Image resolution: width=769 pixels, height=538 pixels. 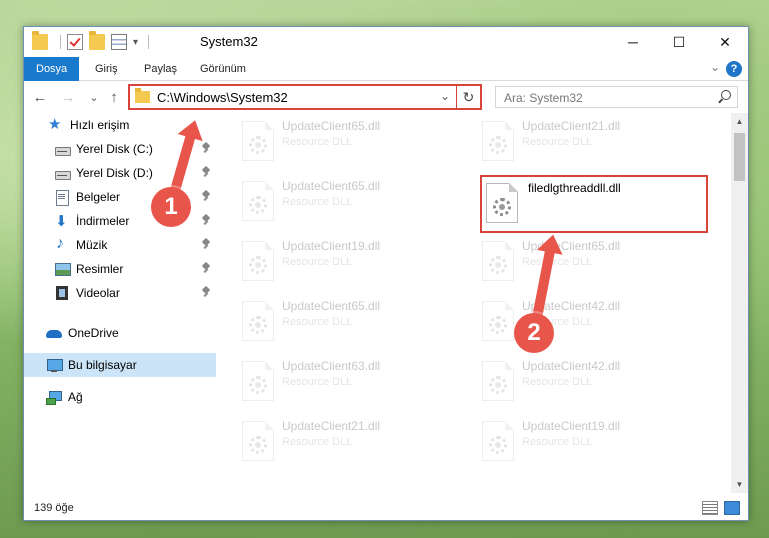 I want to click on tab-dosya: Dosya, so click(x=52, y=69).